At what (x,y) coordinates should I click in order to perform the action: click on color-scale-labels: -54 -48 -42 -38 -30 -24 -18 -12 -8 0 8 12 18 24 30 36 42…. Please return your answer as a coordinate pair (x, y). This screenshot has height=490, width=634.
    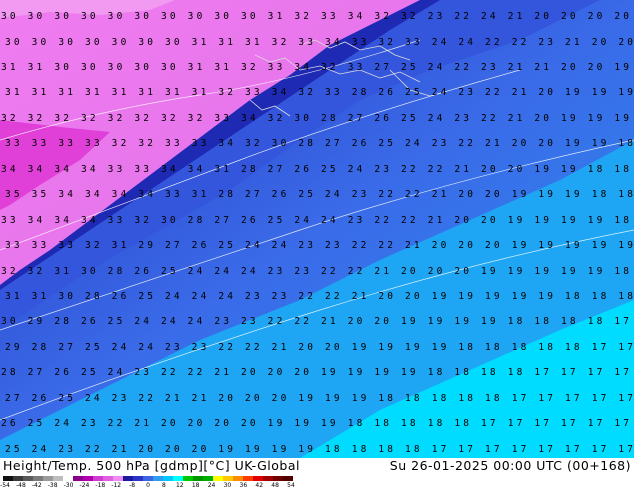
    Looking at the image, I should click on (147, 486).